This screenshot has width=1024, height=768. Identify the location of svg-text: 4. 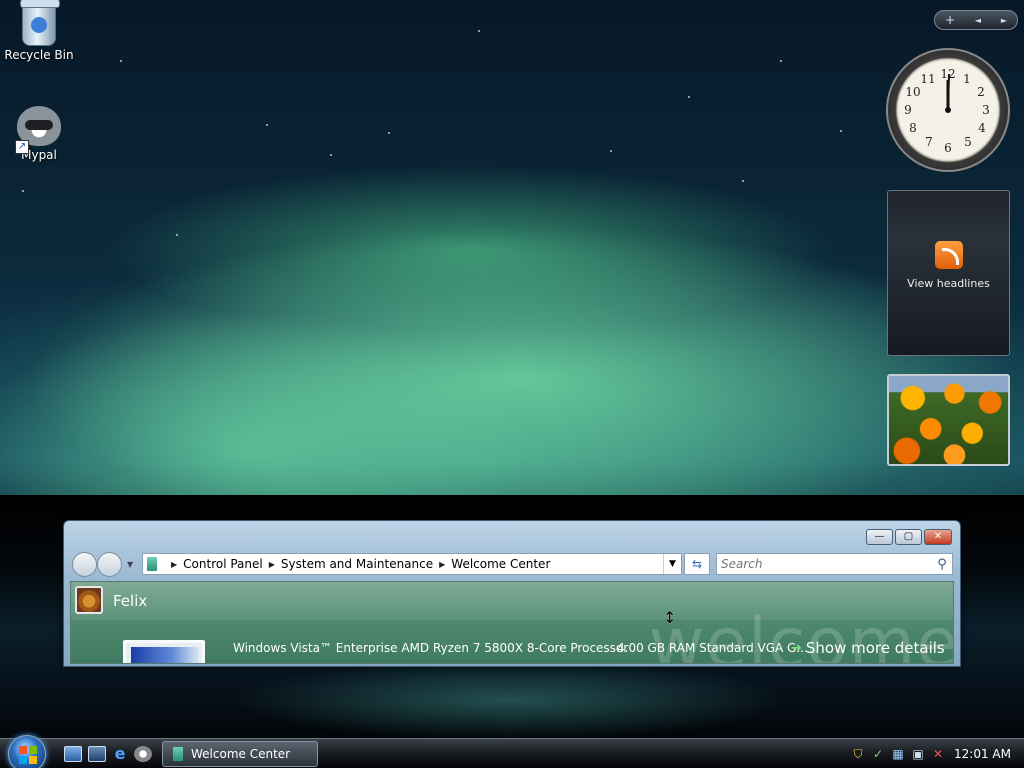
(982, 128).